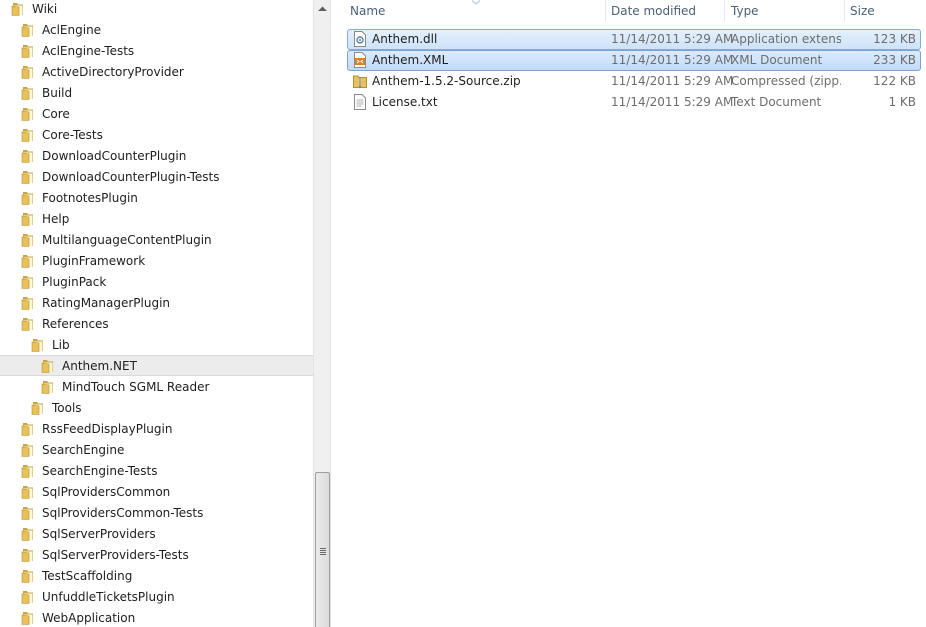  I want to click on tree-item-label: SqlProvidersCommon-Tests, so click(123, 512).